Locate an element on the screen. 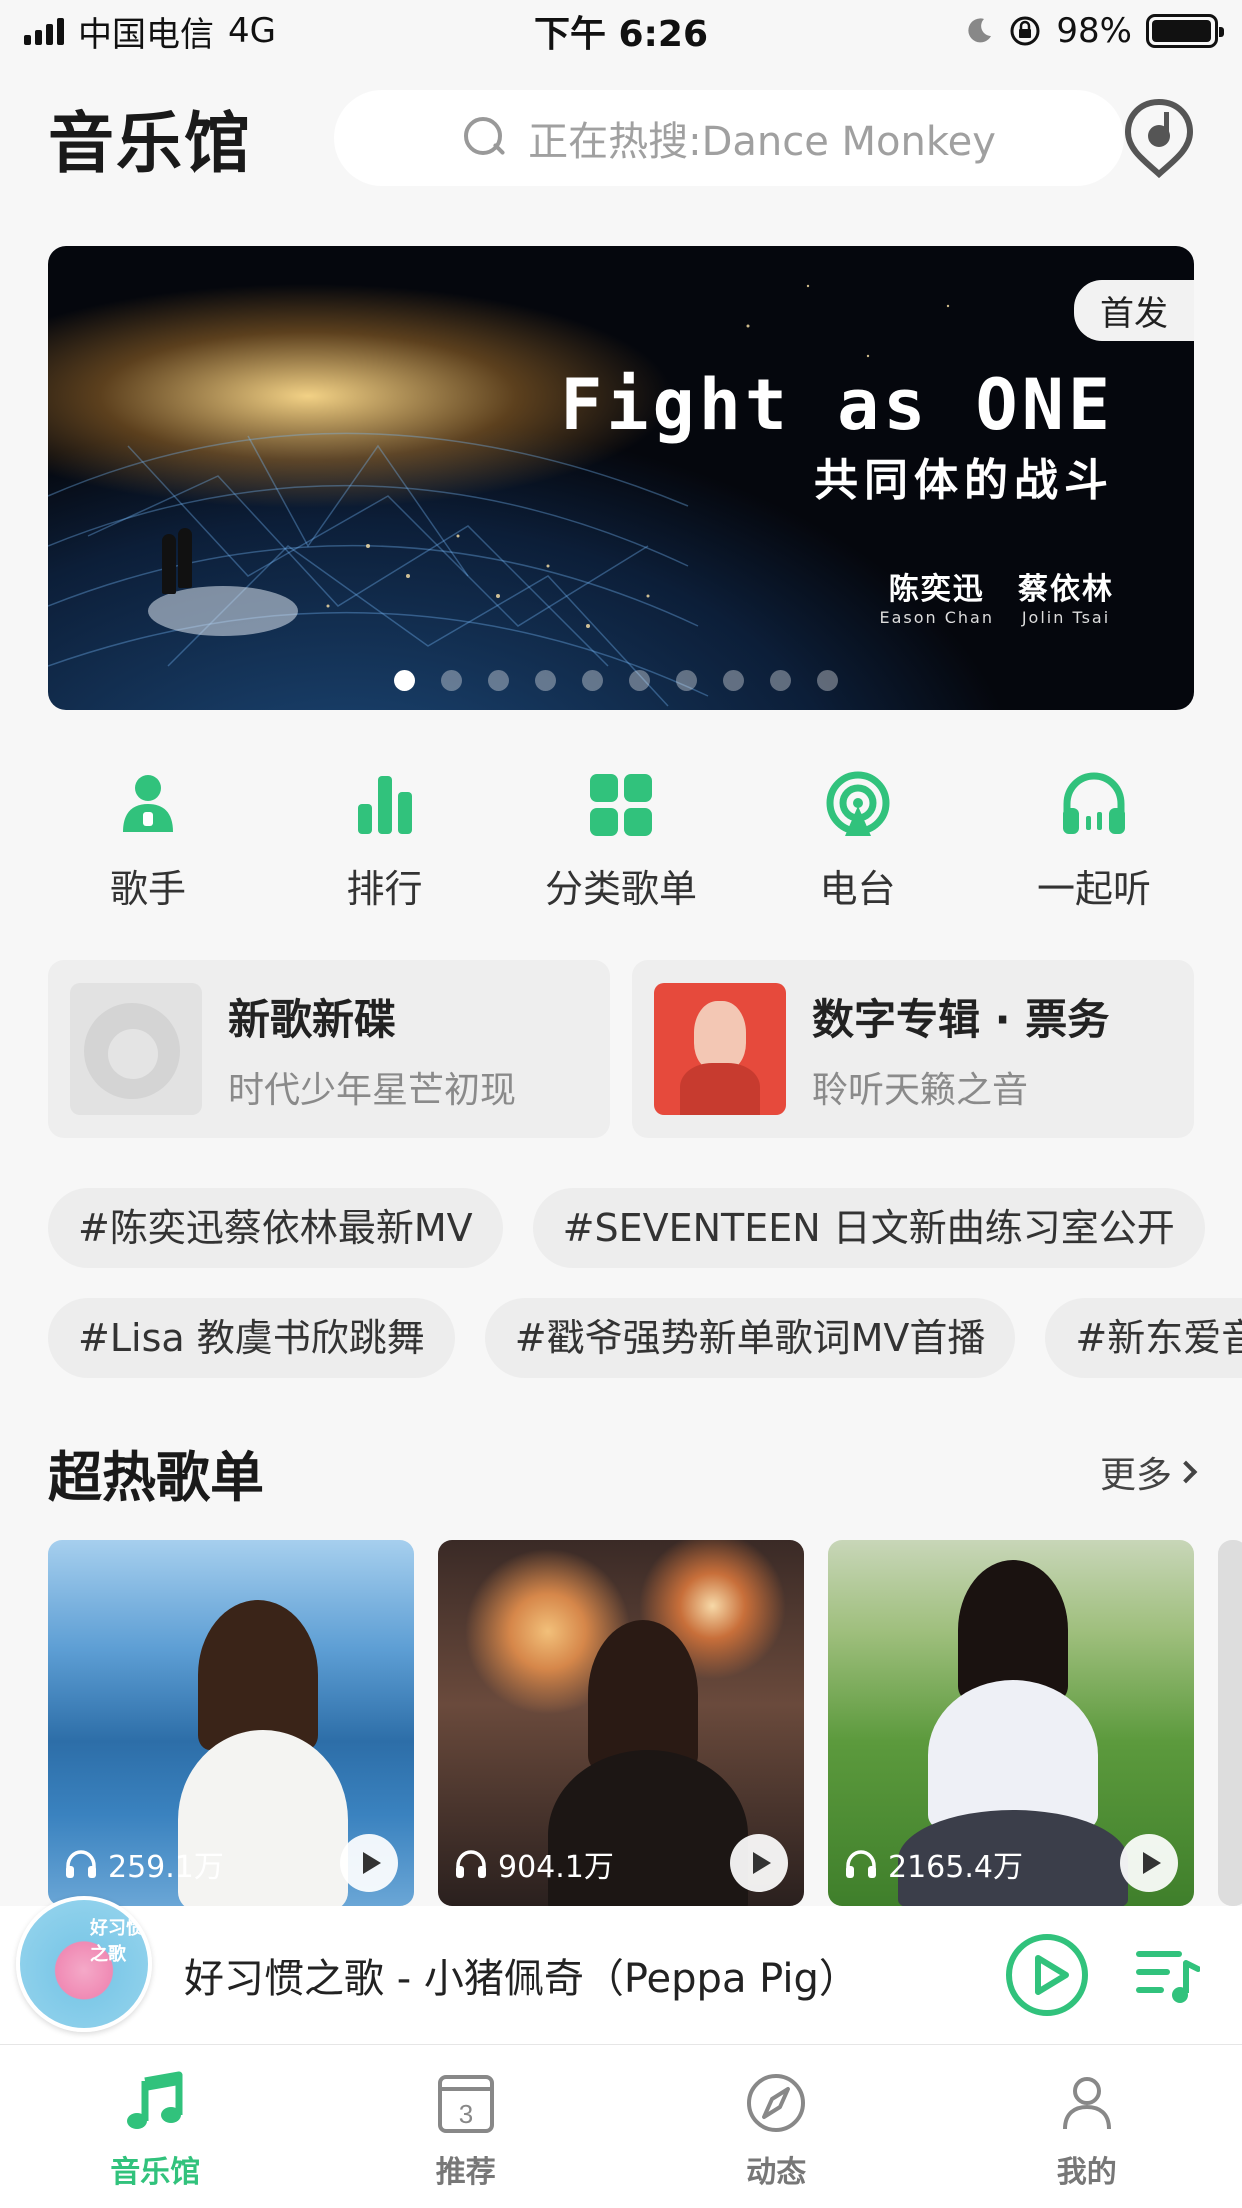 The width and height of the screenshot is (1242, 2208). artist: 蔡依林 Jolin Tsai is located at coordinates (1066, 595).